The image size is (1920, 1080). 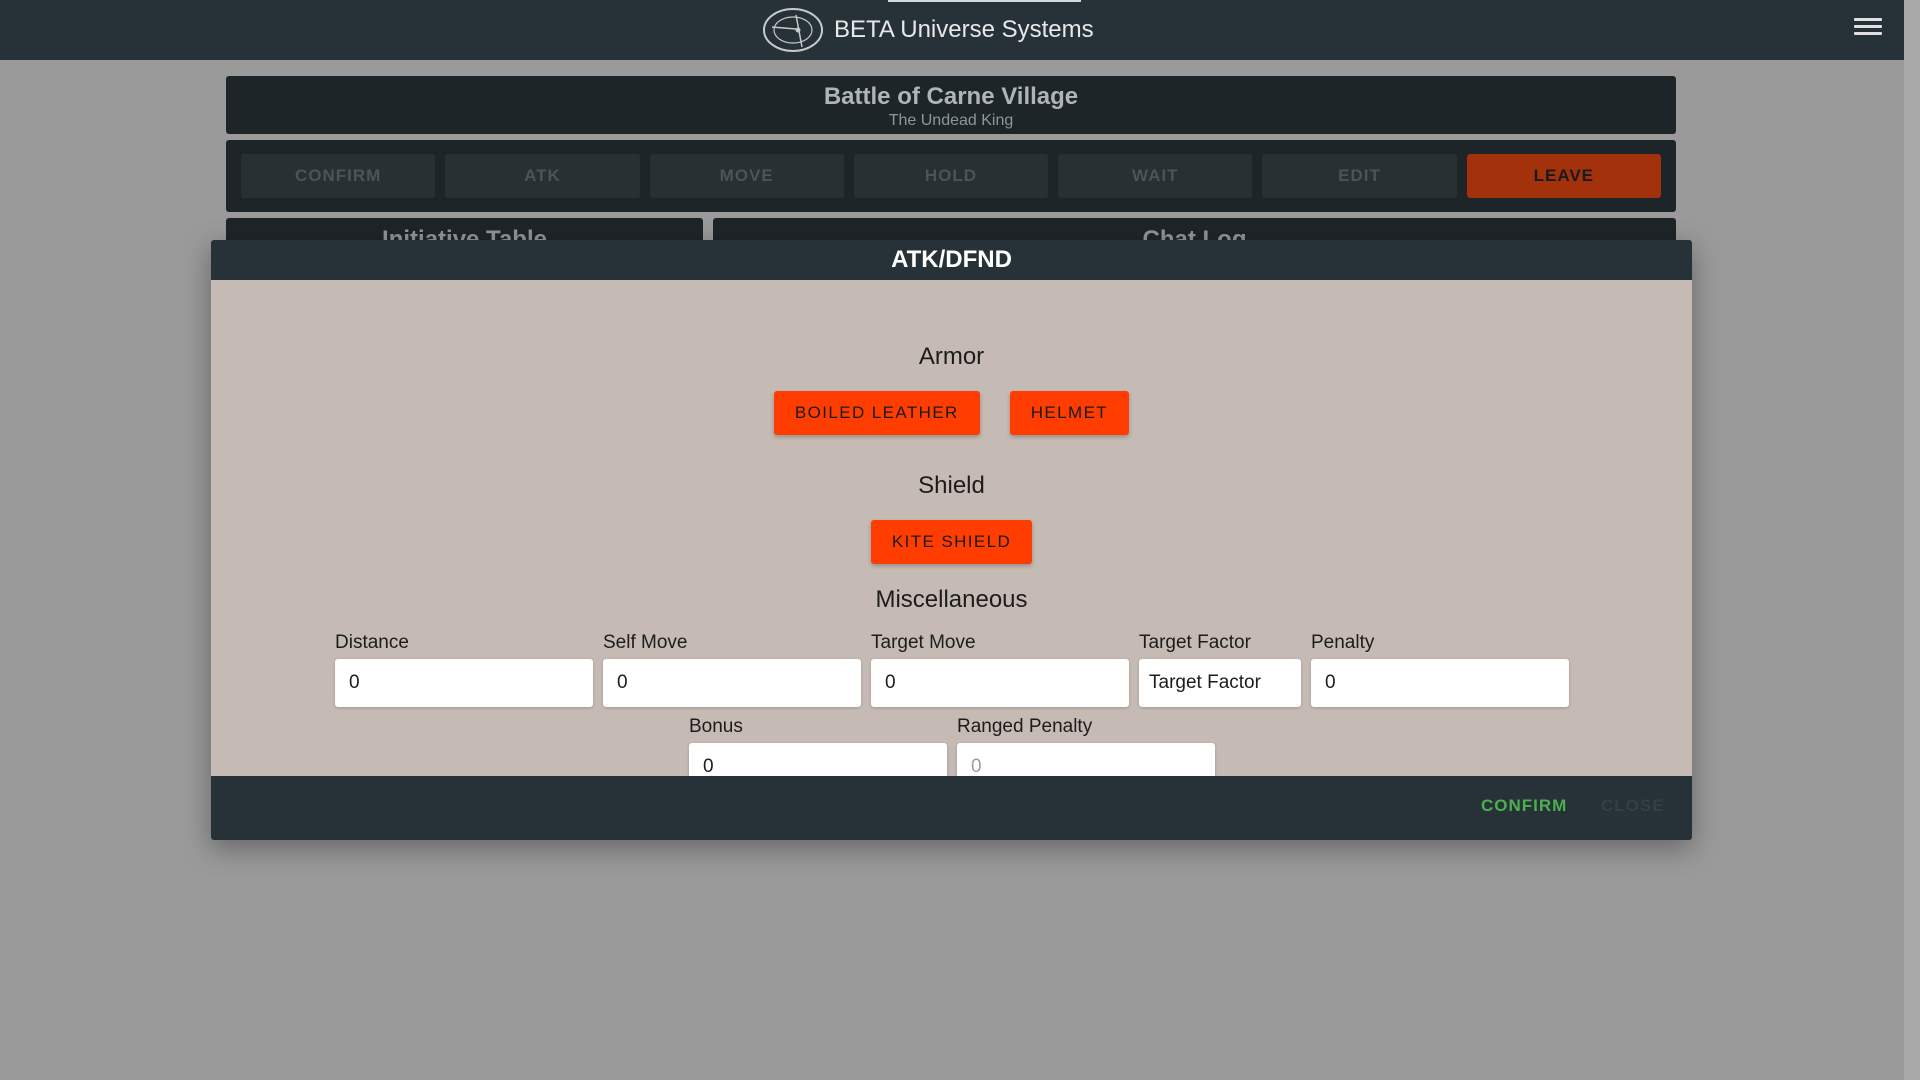 I want to click on miscellaneous-heading: Miscellaneous, so click(x=951, y=599).